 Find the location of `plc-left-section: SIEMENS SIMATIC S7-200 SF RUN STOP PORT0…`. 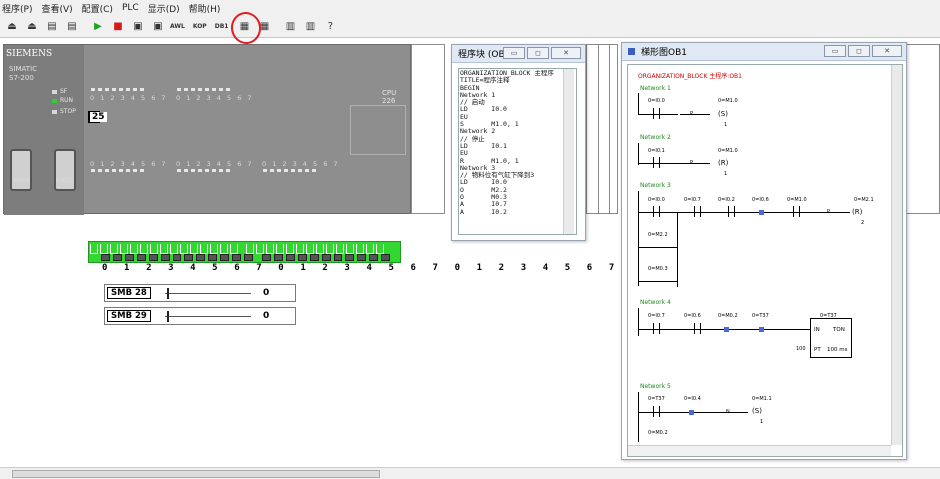

plc-left-section: SIEMENS SIMATIC S7-200 SF RUN STOP PORT0… is located at coordinates (44, 130).